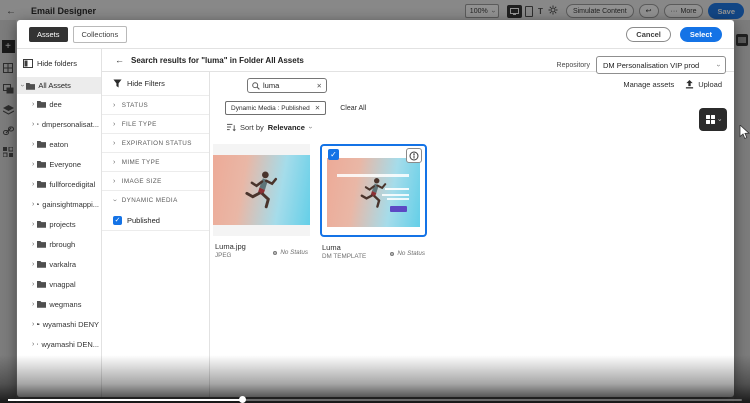 This screenshot has height=403, width=750. I want to click on asset-card: Luma.jpg JPEG No Status, so click(261, 201).